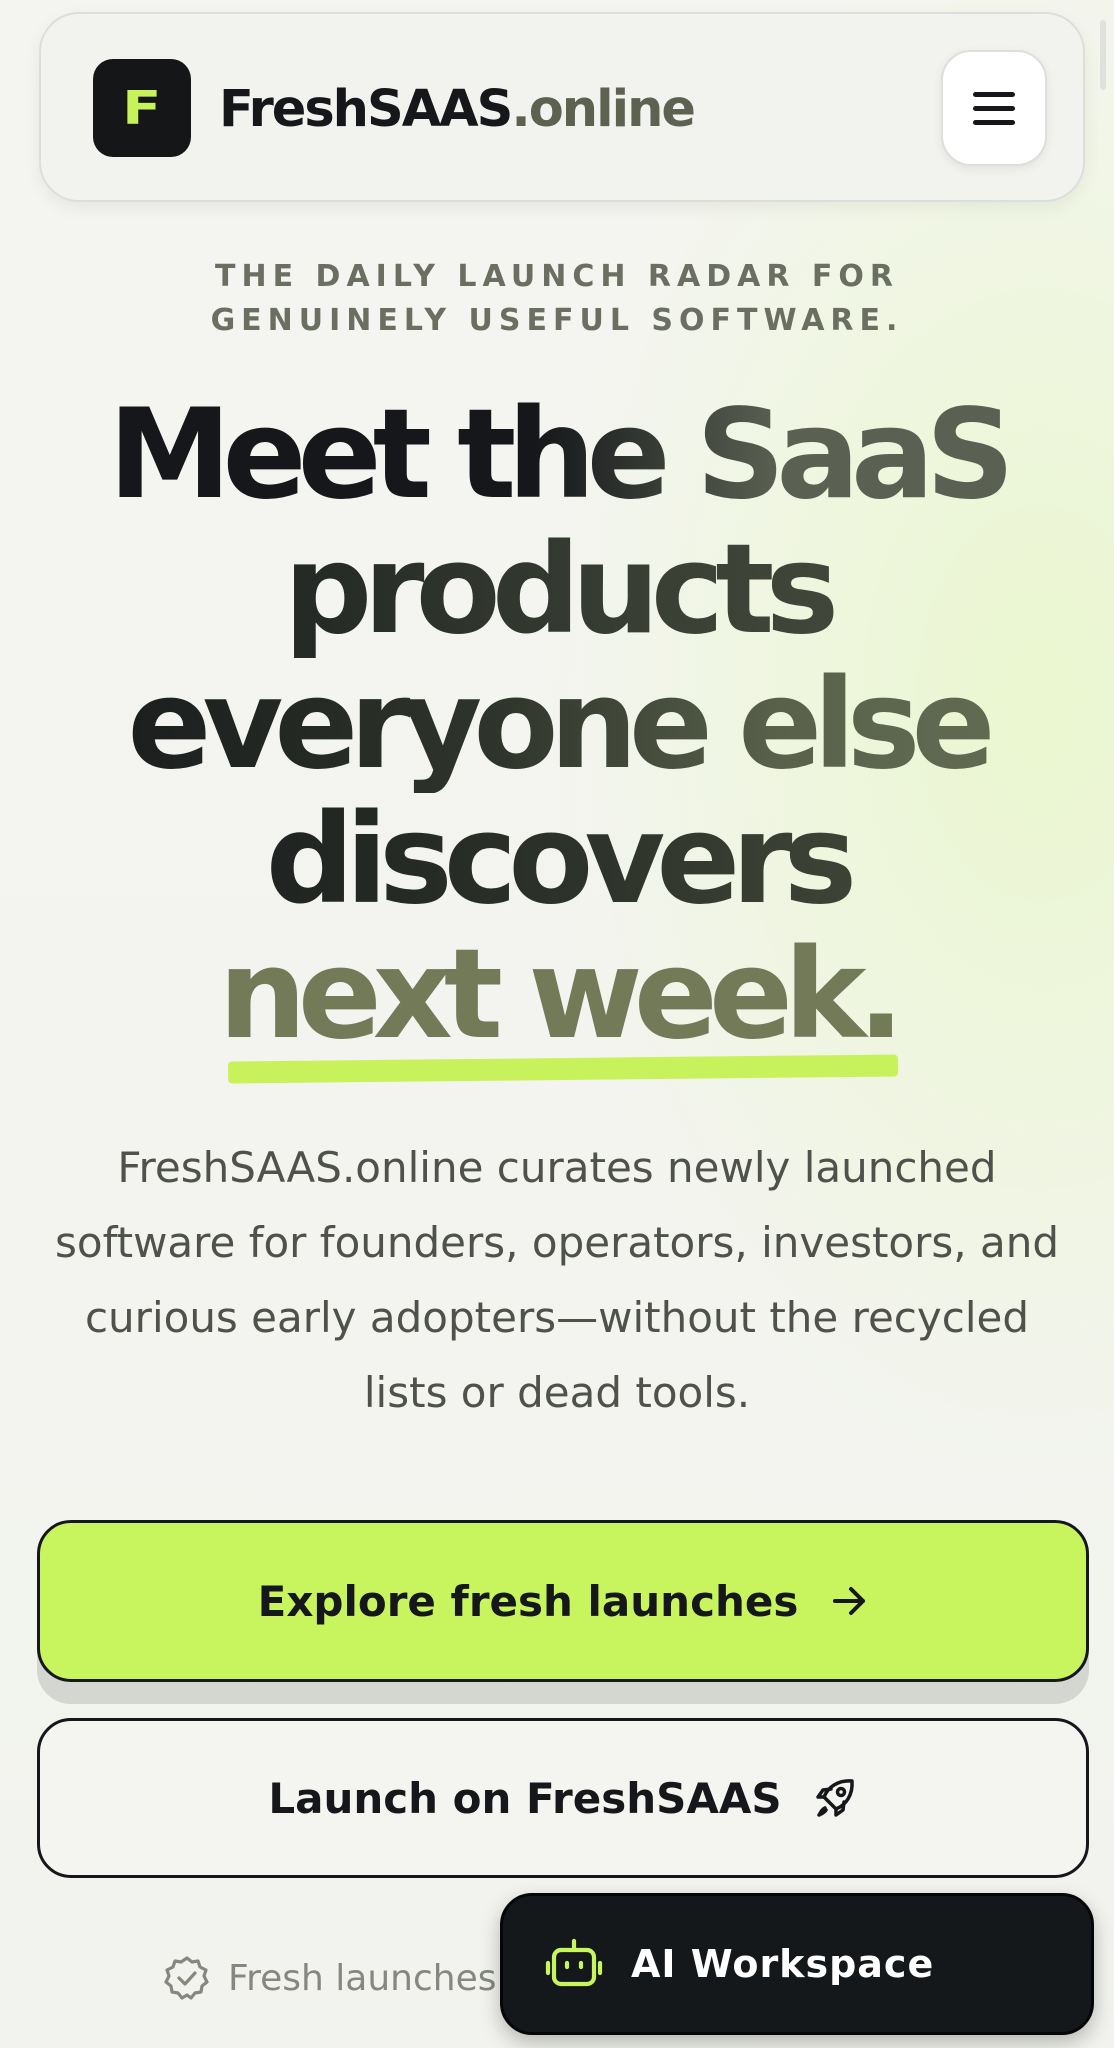 The width and height of the screenshot is (1114, 2048). I want to click on scrollbar, so click(1103, 55).